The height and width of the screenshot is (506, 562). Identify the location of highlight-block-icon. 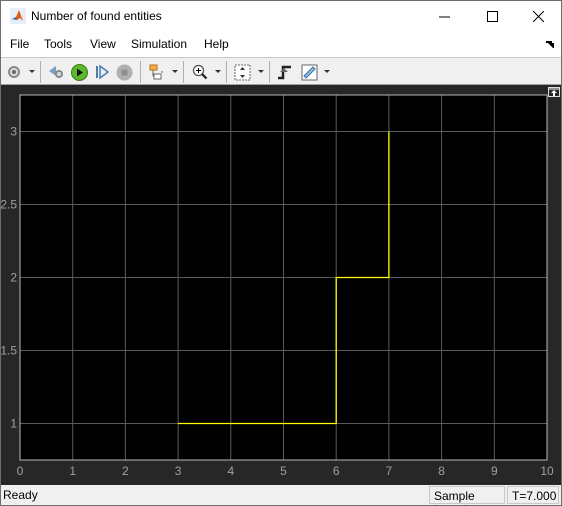
(156, 72).